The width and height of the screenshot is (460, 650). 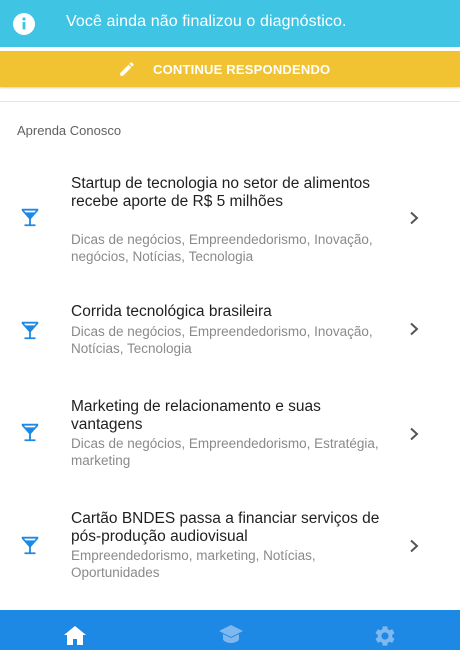 What do you see at coordinates (69, 130) in the screenshot?
I see `section-title: Aprenda Conosco` at bounding box center [69, 130].